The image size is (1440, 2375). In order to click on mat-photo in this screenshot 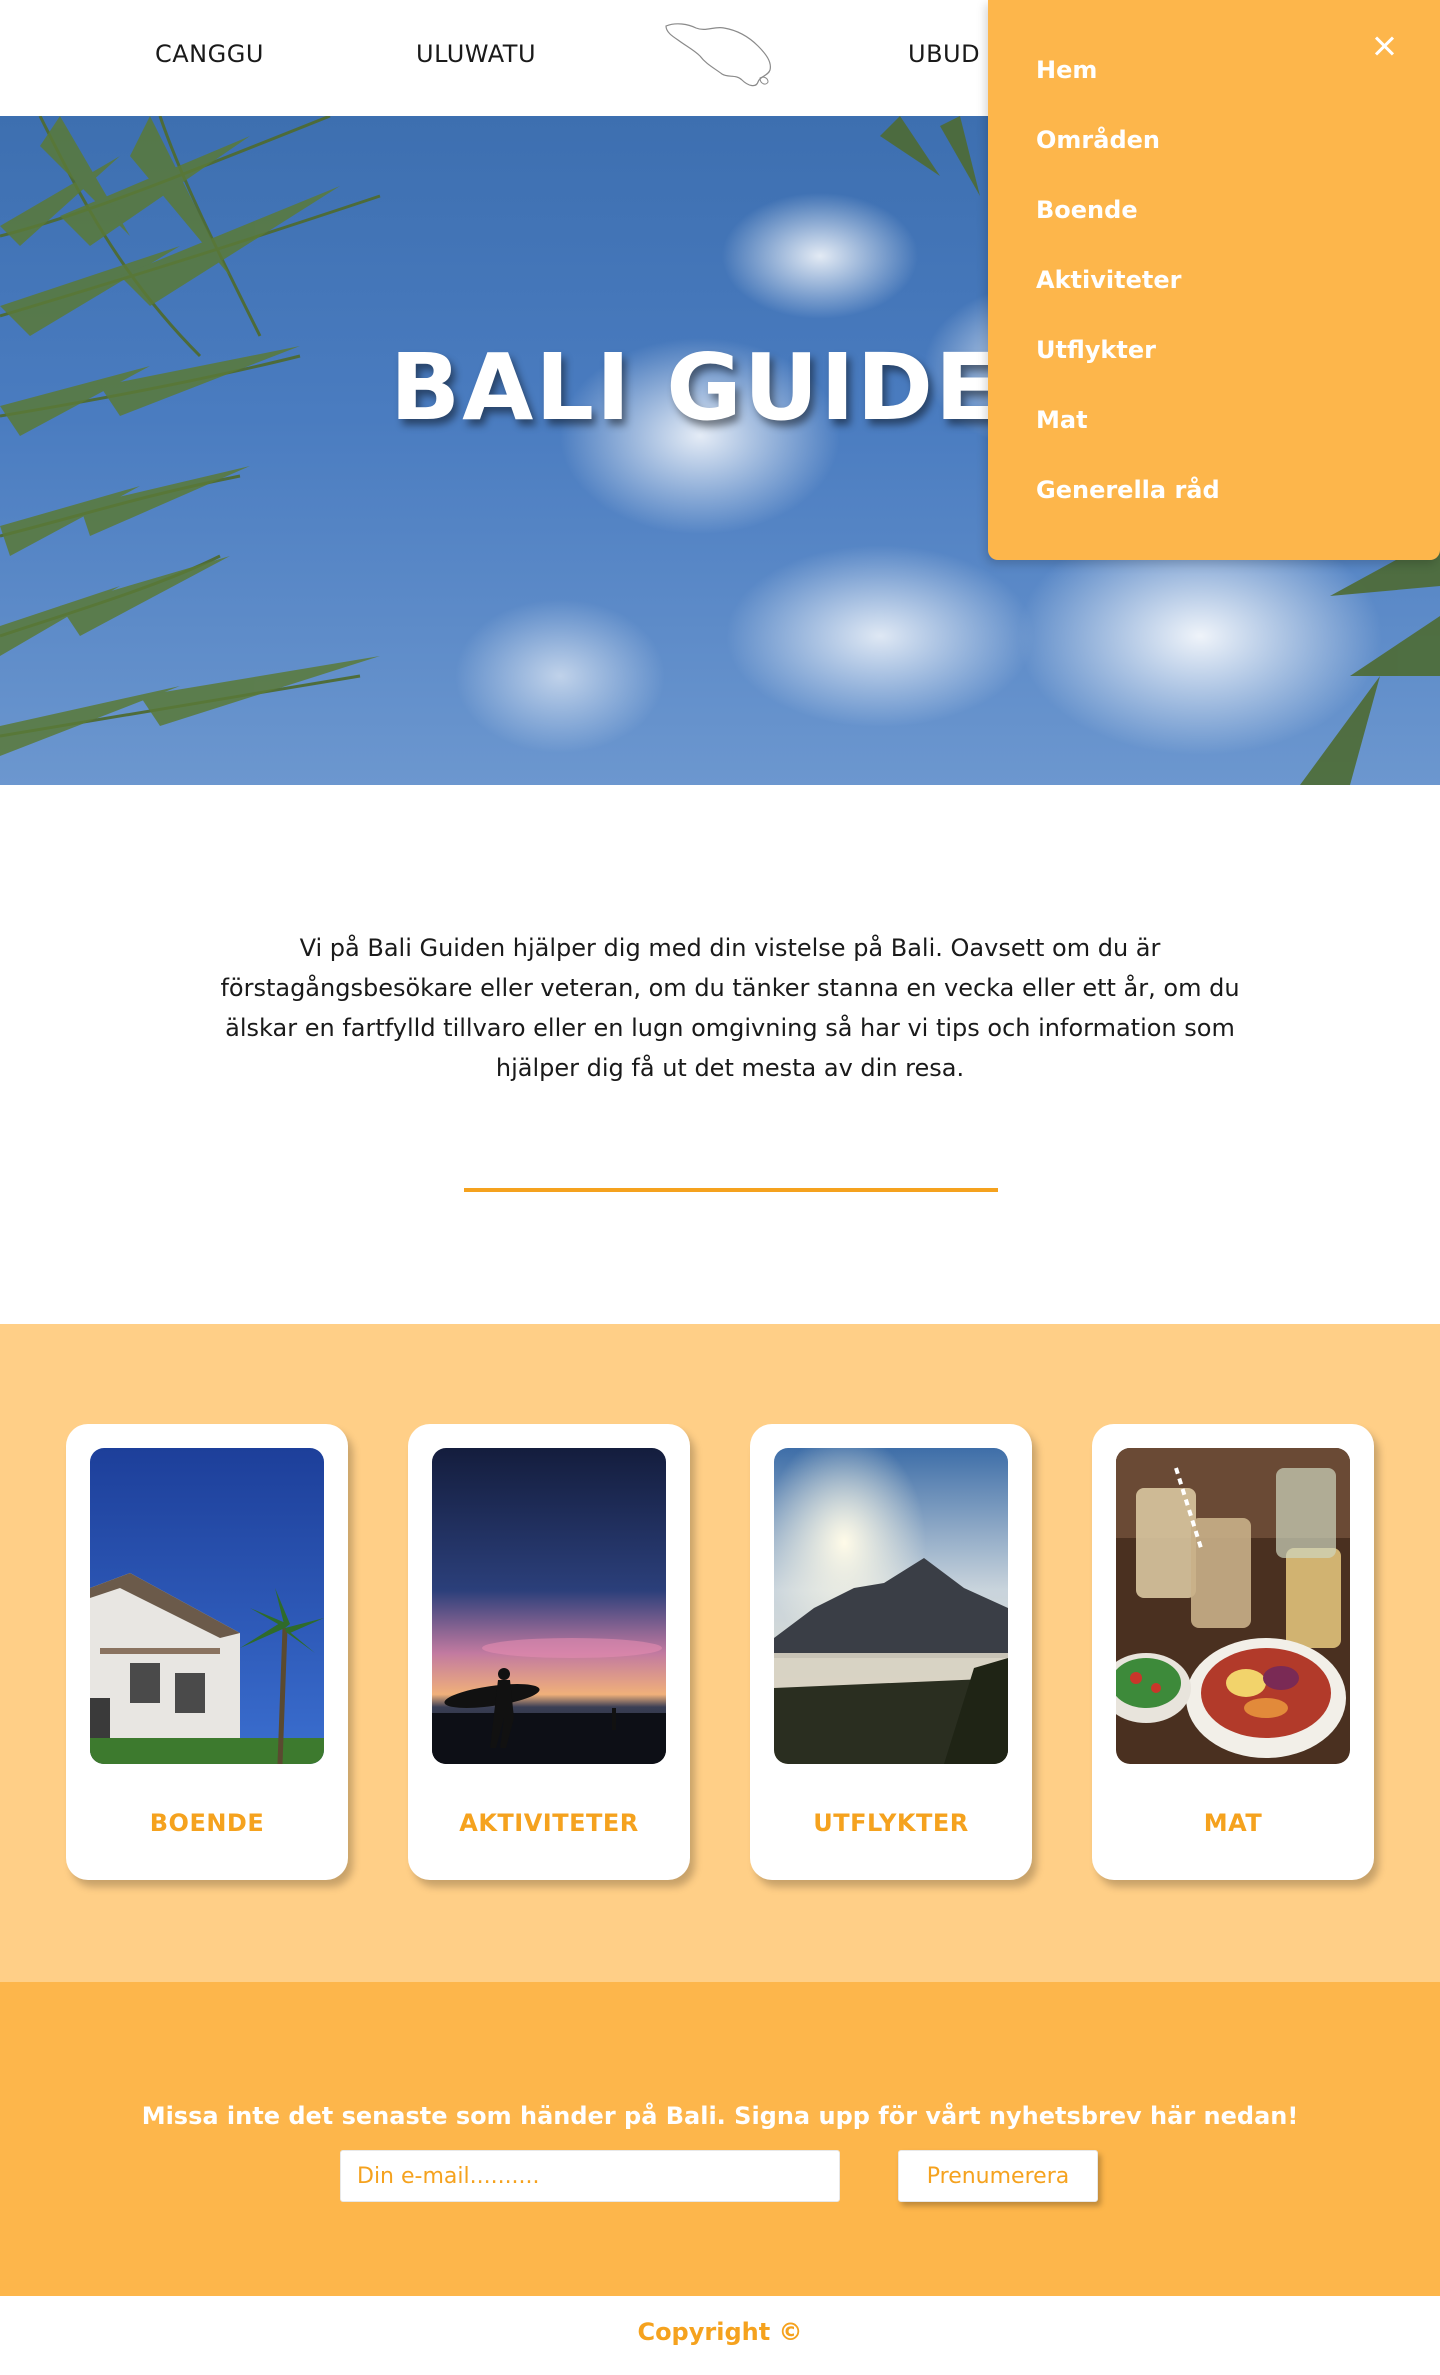, I will do `click(1233, 1606)`.